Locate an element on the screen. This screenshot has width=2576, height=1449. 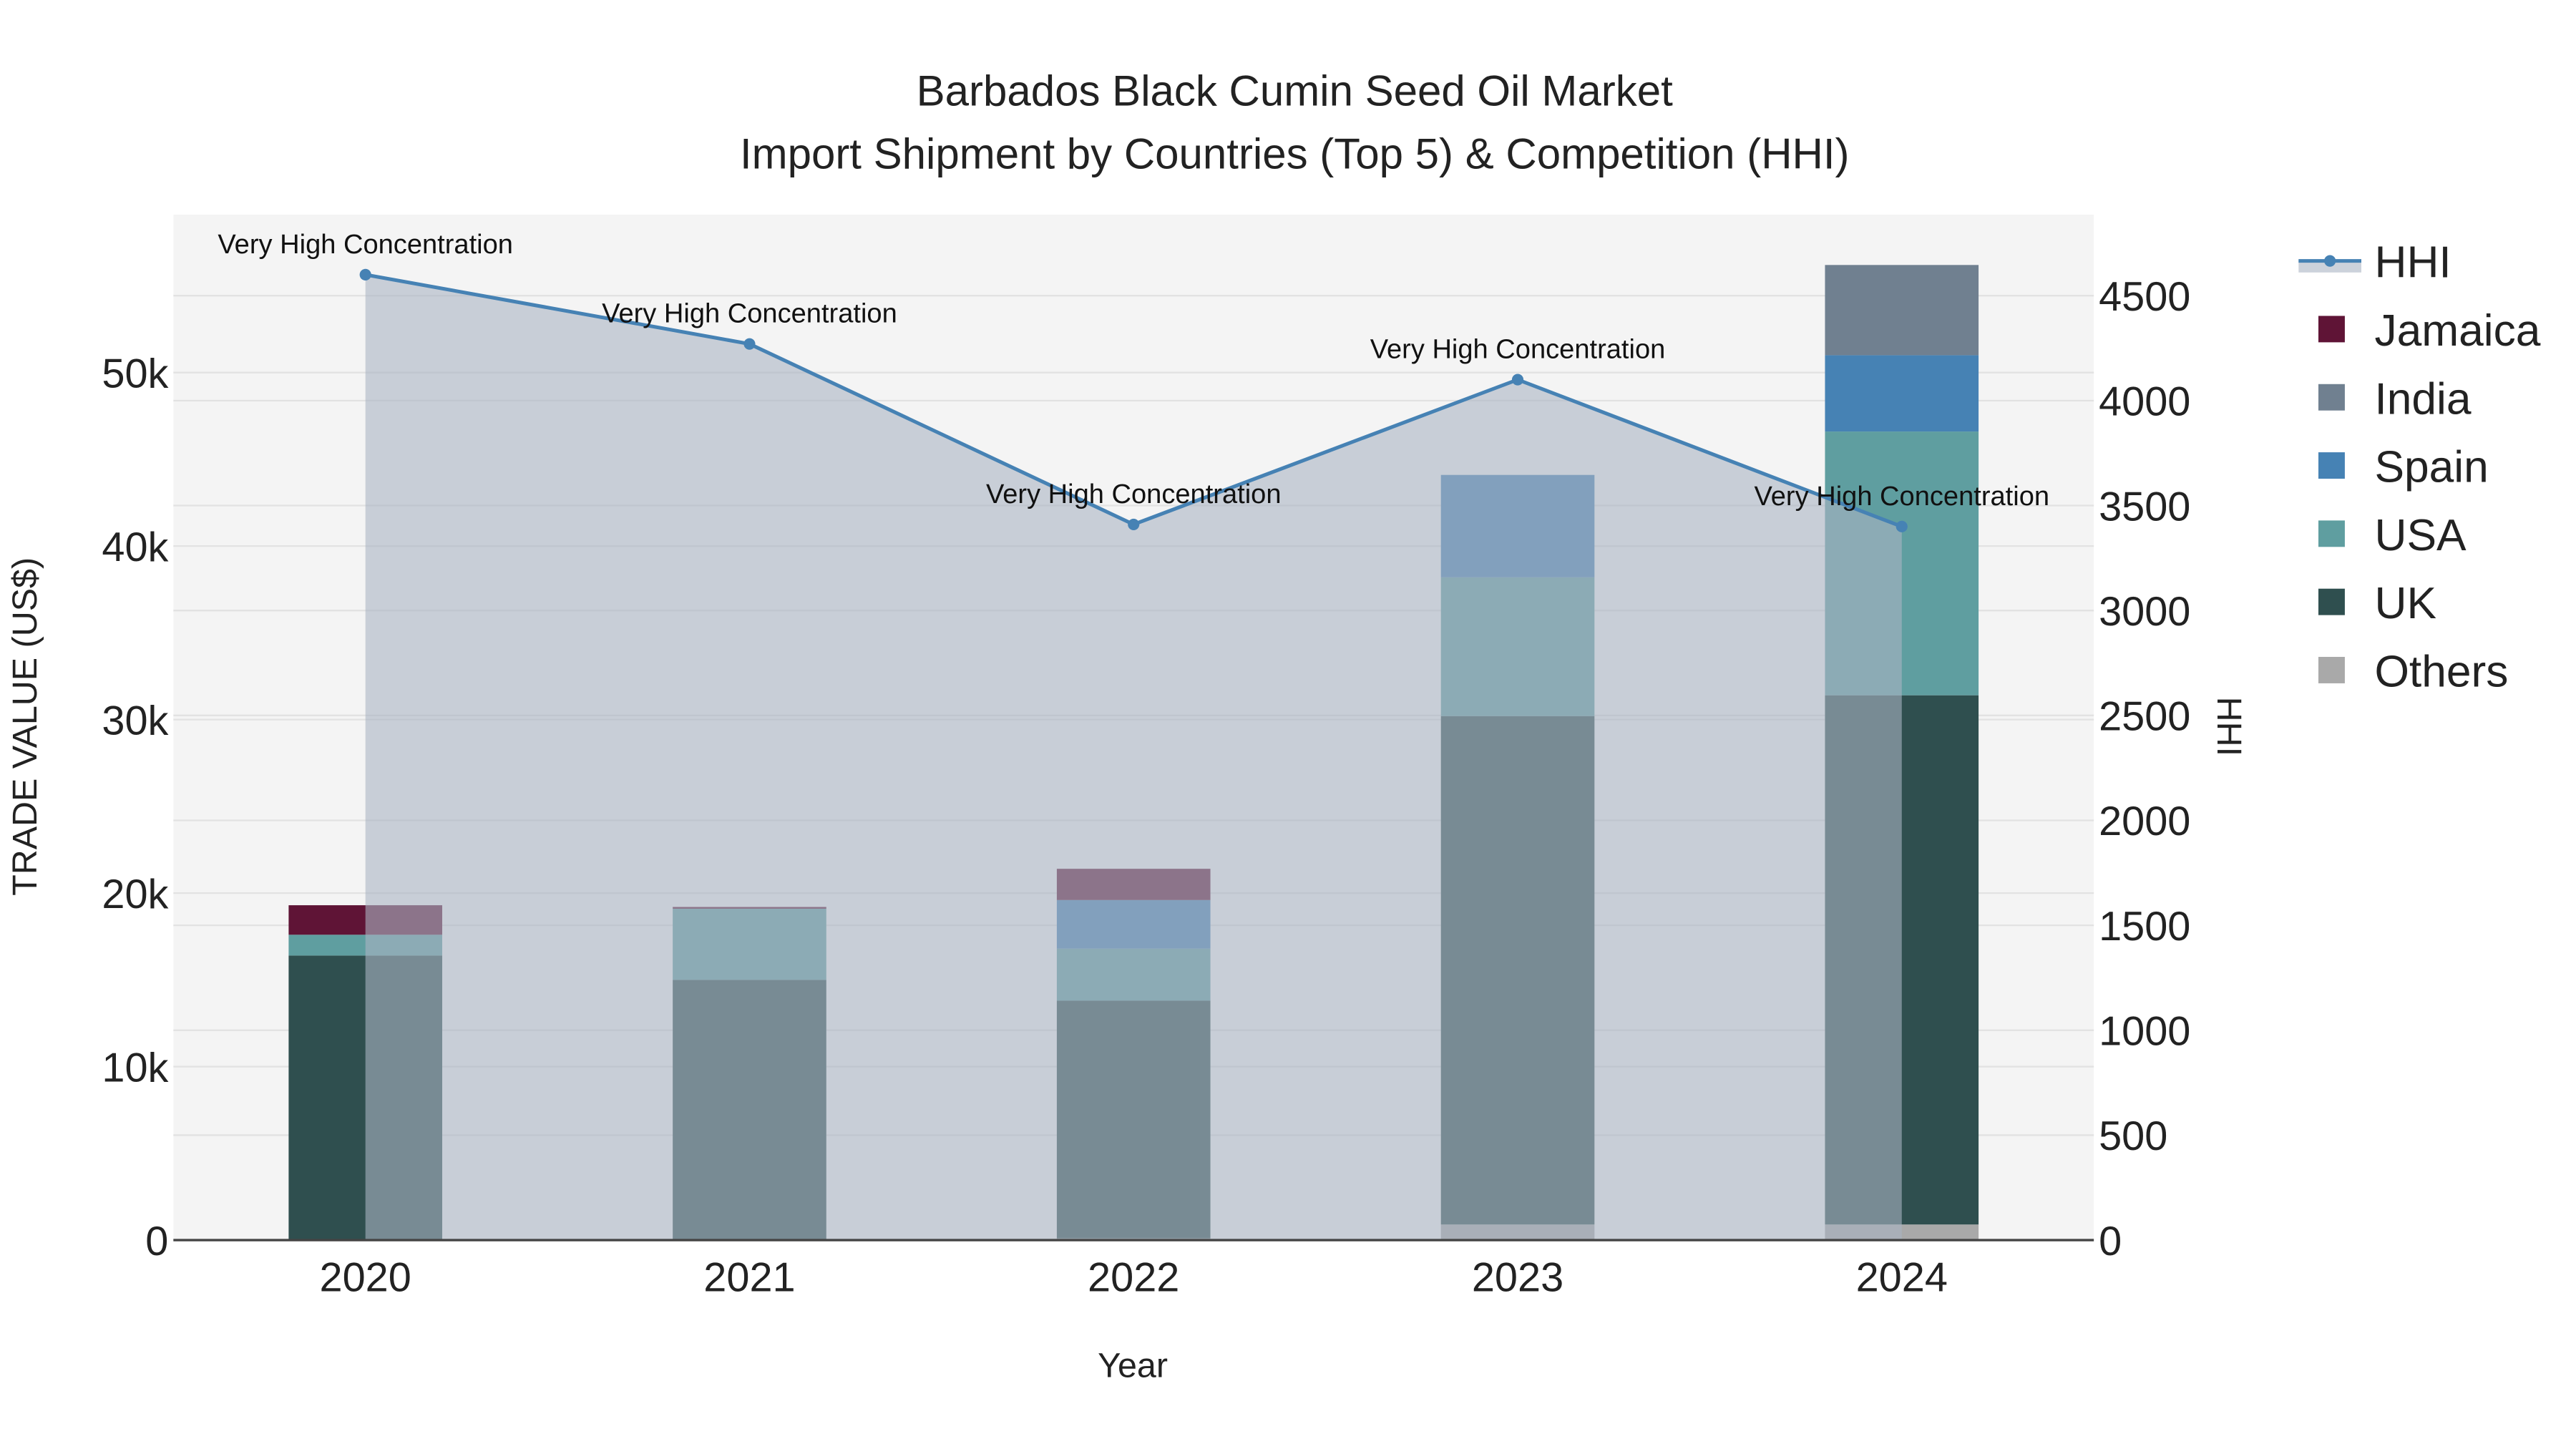
legend-hhi-marker is located at coordinates (2330, 261).